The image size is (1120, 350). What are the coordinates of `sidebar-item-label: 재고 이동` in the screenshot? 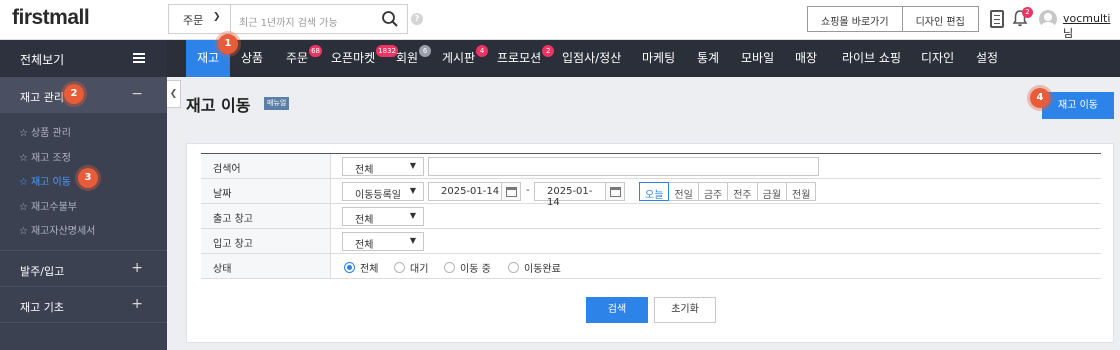 It's located at (50, 182).